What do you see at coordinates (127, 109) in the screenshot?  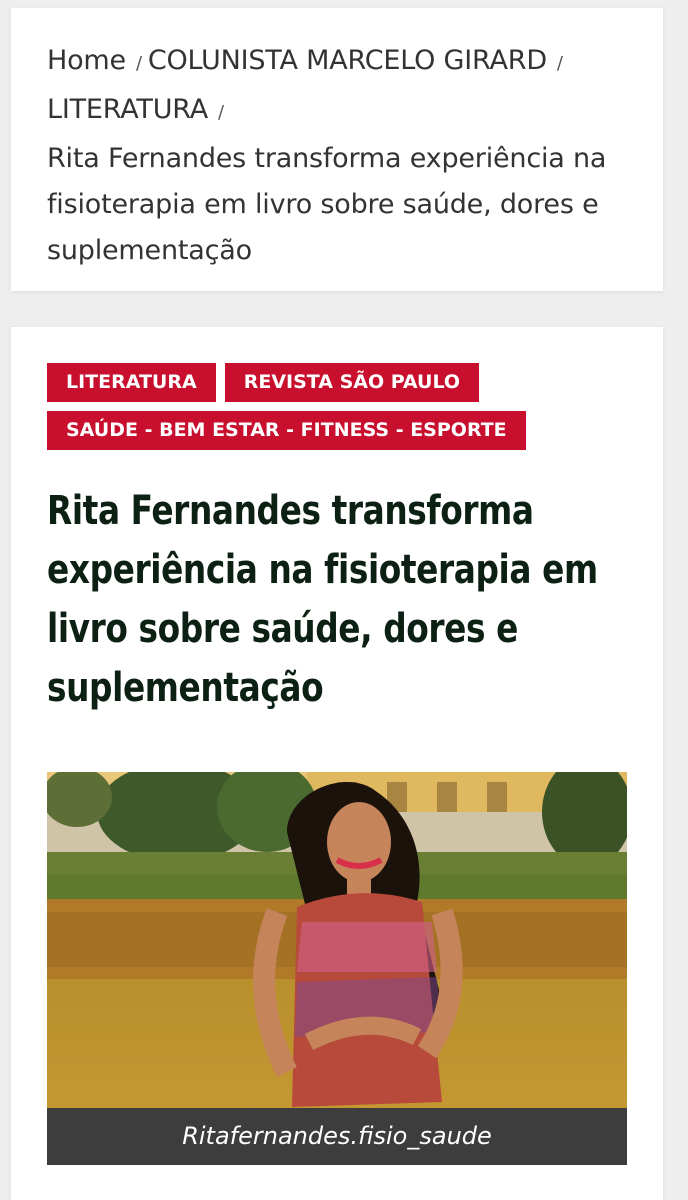 I see `breadcrumb-subcategory-link: LITERATURA` at bounding box center [127, 109].